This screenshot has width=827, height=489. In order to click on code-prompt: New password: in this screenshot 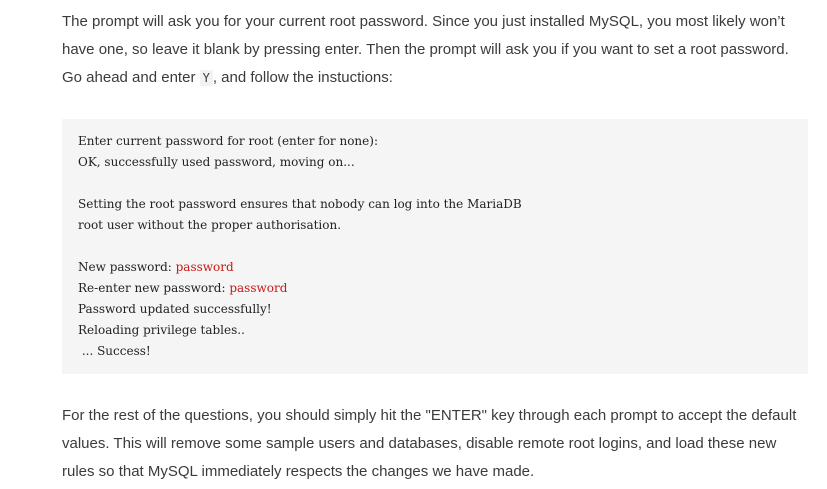, I will do `click(127, 267)`.